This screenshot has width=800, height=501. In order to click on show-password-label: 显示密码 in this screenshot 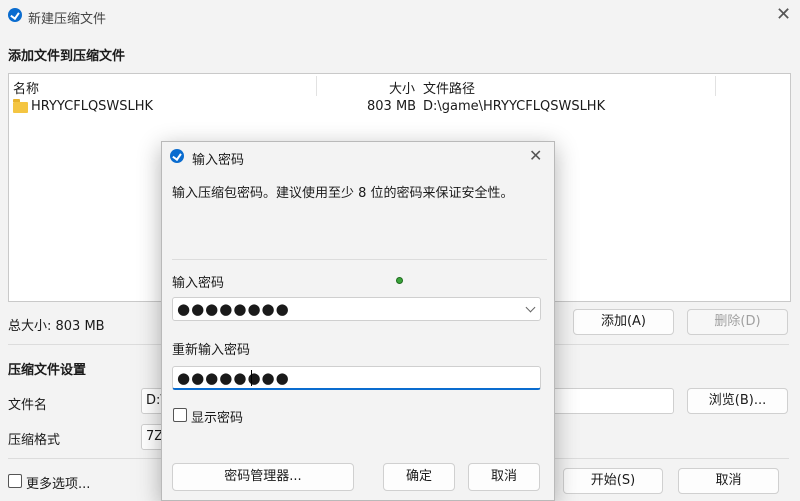, I will do `click(217, 416)`.